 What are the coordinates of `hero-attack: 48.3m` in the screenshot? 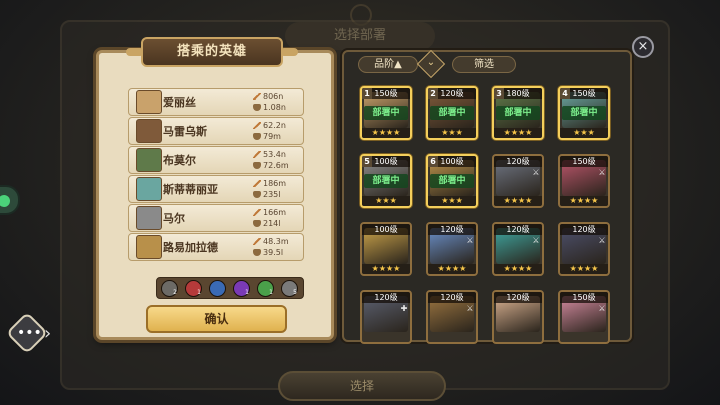 It's located at (271, 241).